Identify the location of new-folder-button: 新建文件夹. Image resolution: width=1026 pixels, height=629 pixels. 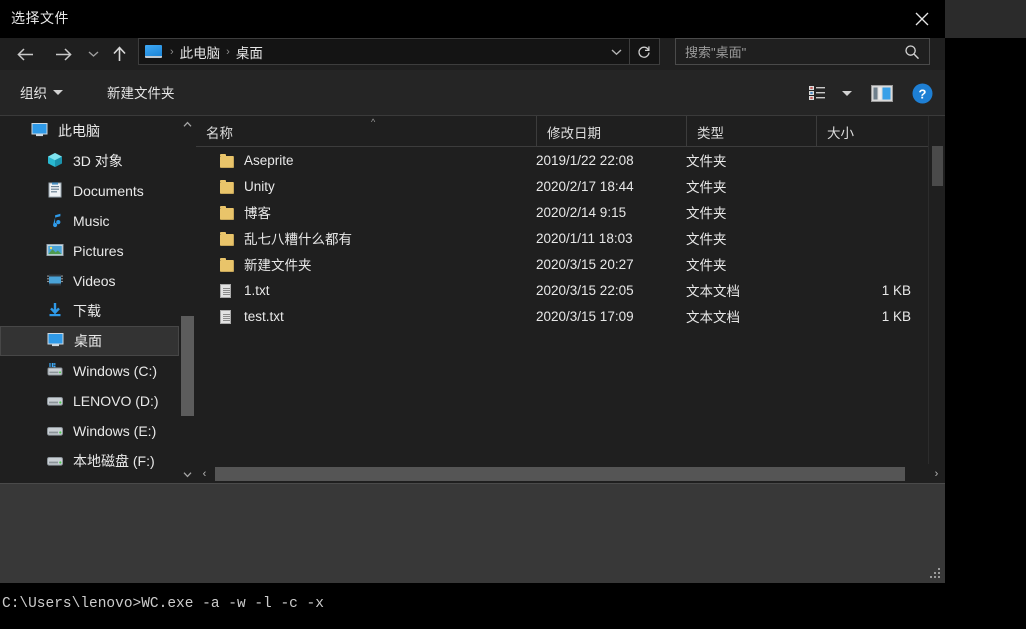
(141, 92).